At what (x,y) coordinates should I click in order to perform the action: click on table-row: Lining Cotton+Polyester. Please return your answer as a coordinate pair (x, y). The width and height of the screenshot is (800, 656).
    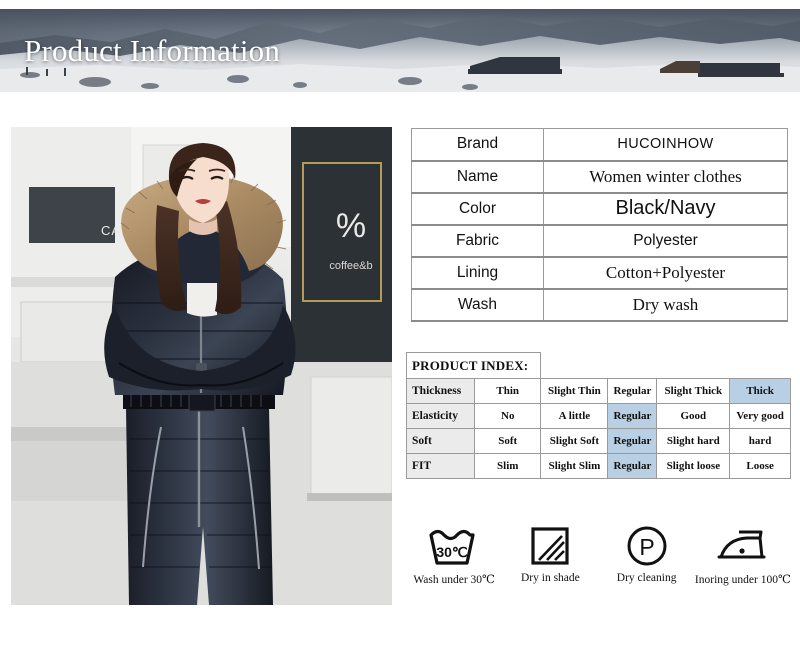
    Looking at the image, I should click on (599, 272).